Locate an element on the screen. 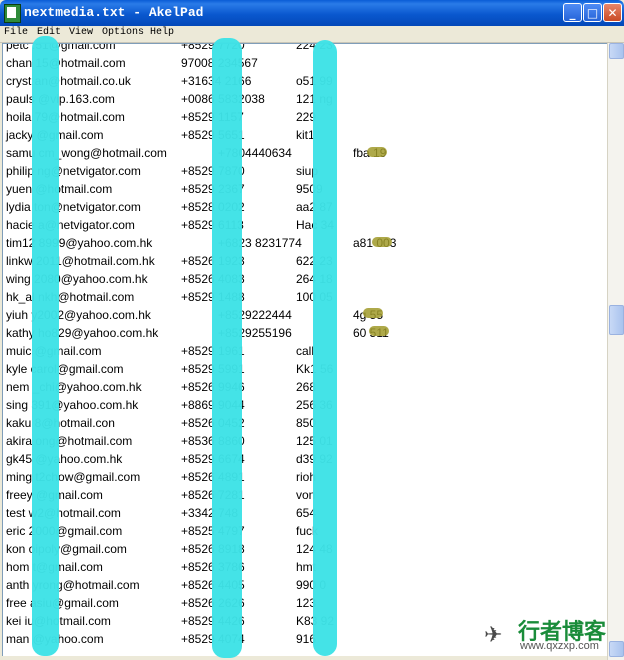  line-email: hoila 79@hotmail.com is located at coordinates (65, 117).